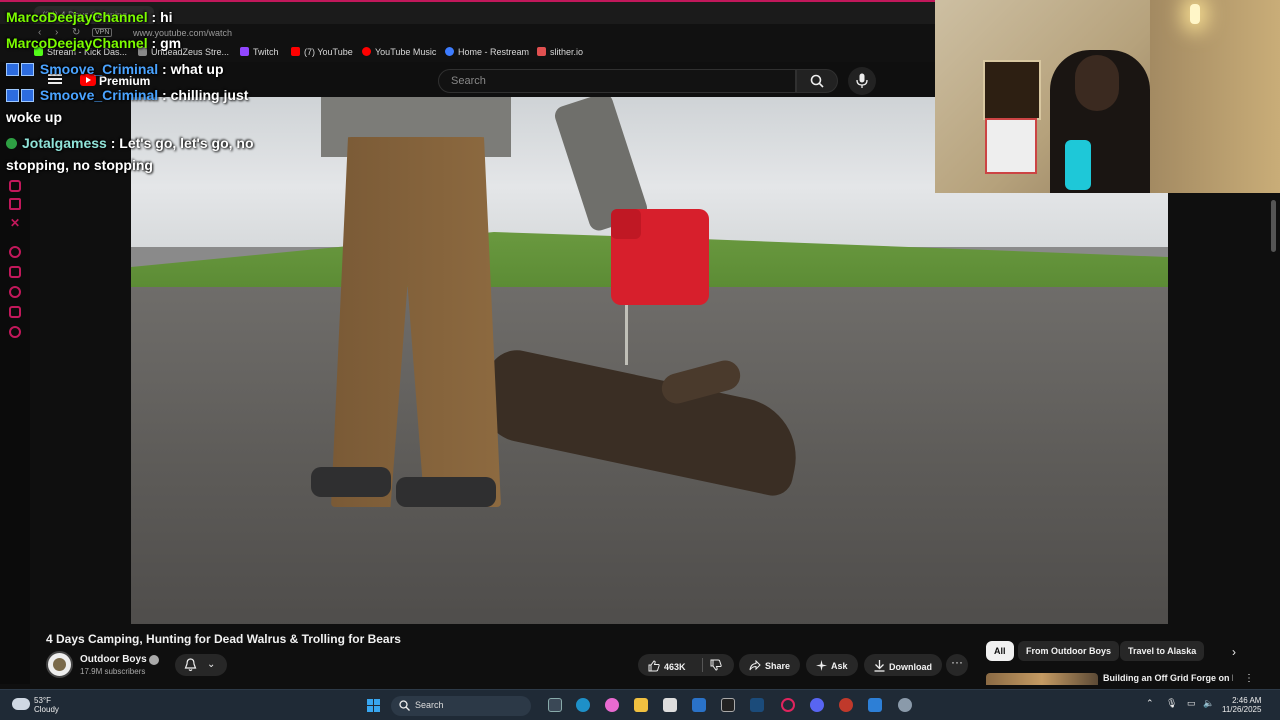  Describe the element at coordinates (1171, 703) in the screenshot. I see `microphone-tray-icon: 🎙` at that location.